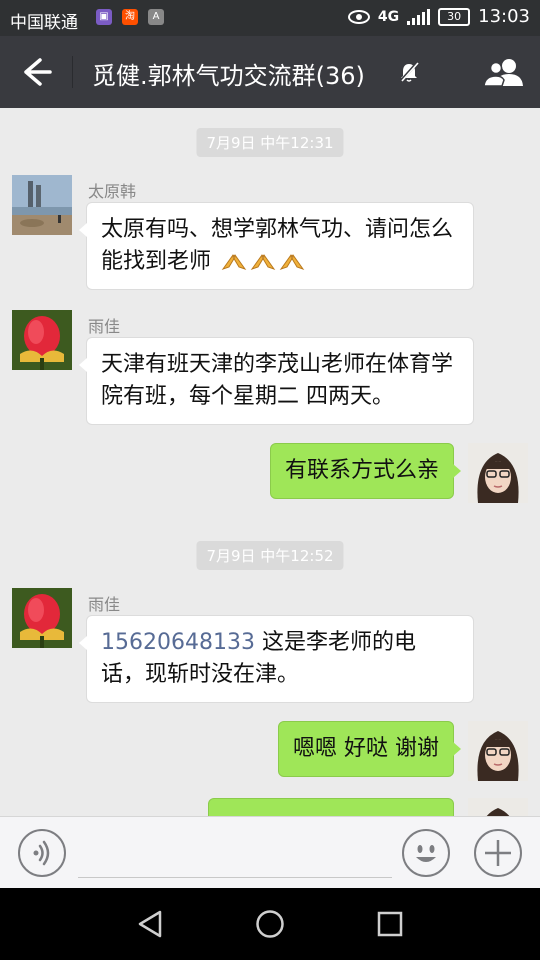 The height and width of the screenshot is (960, 540). I want to click on message-text: 有联系方式么亲, so click(361, 470).